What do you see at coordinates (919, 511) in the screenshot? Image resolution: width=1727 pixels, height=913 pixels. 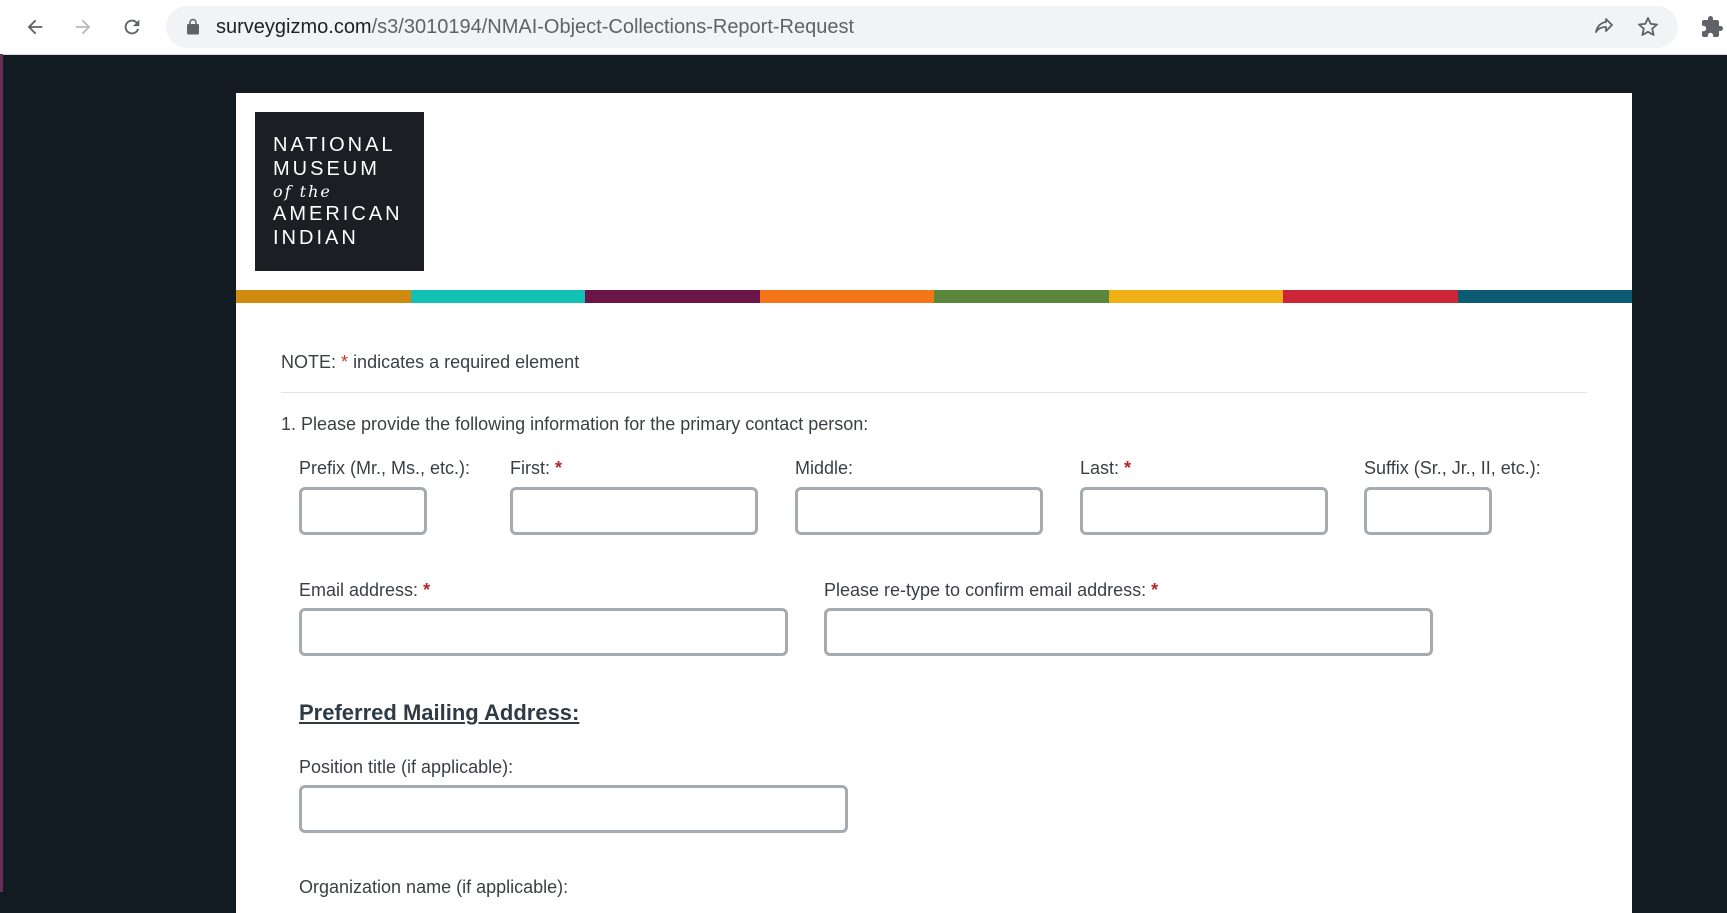 I see `middle-name-input` at bounding box center [919, 511].